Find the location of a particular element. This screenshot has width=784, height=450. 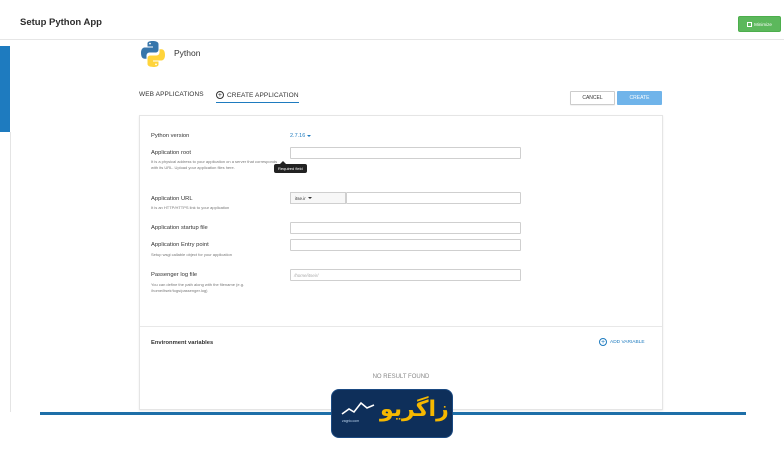

app-root-input is located at coordinates (405, 153).